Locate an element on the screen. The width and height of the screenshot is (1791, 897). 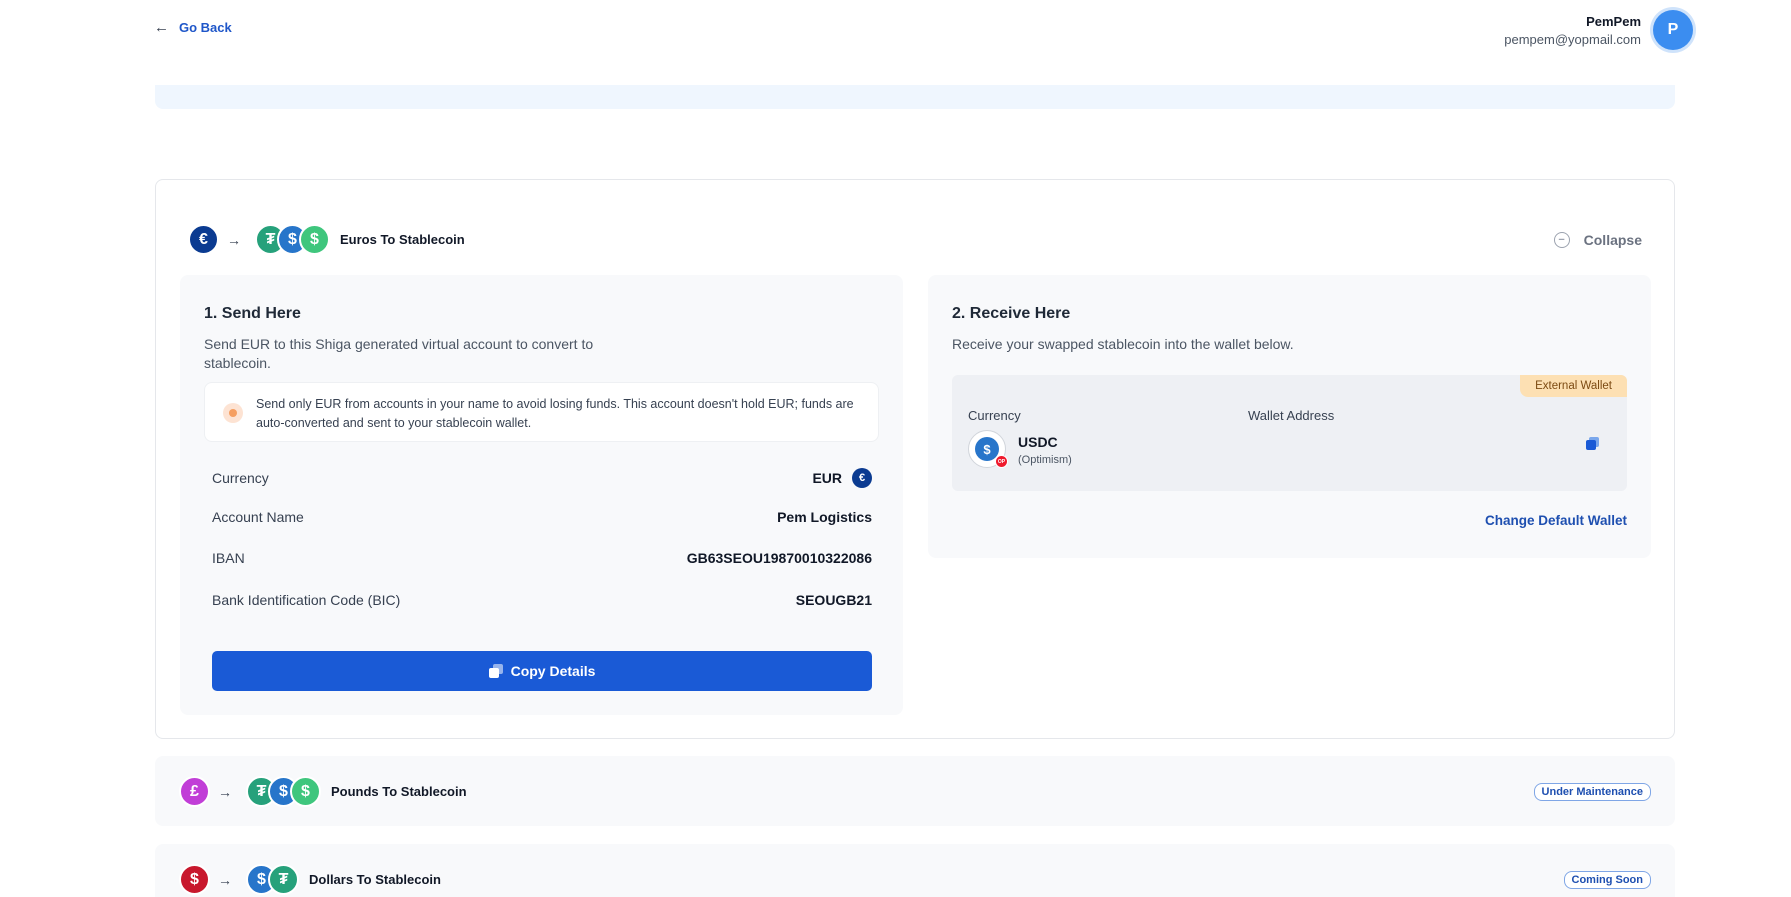
row-value: Pem Logistics is located at coordinates (824, 517).